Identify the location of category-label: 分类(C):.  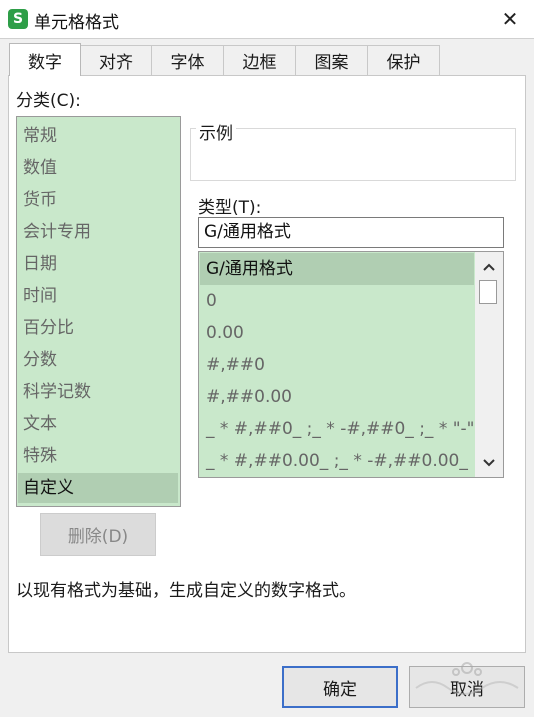
(48, 101).